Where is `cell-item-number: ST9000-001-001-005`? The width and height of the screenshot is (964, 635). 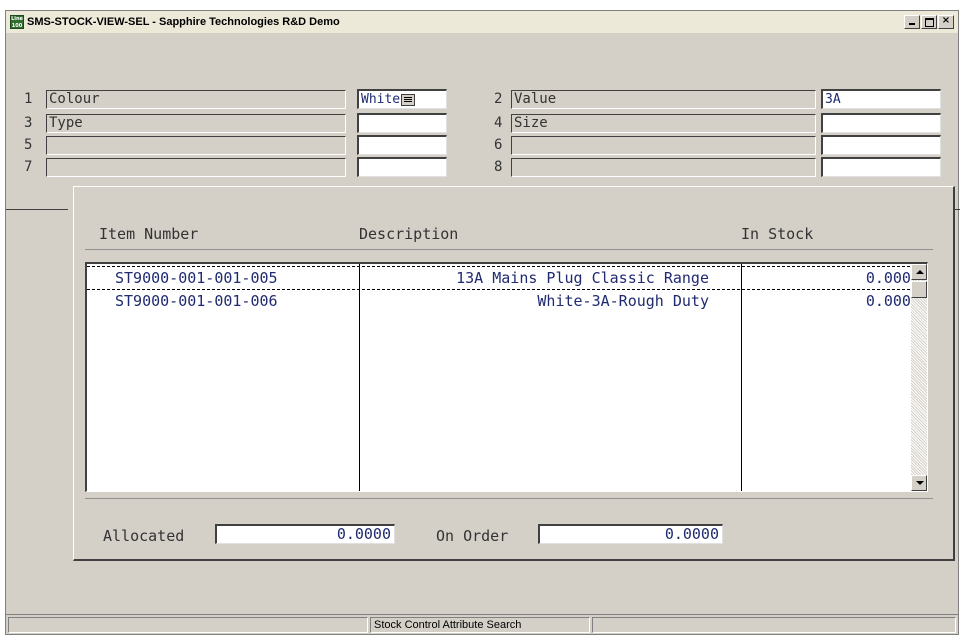
cell-item-number: ST9000-001-001-005 is located at coordinates (196, 278).